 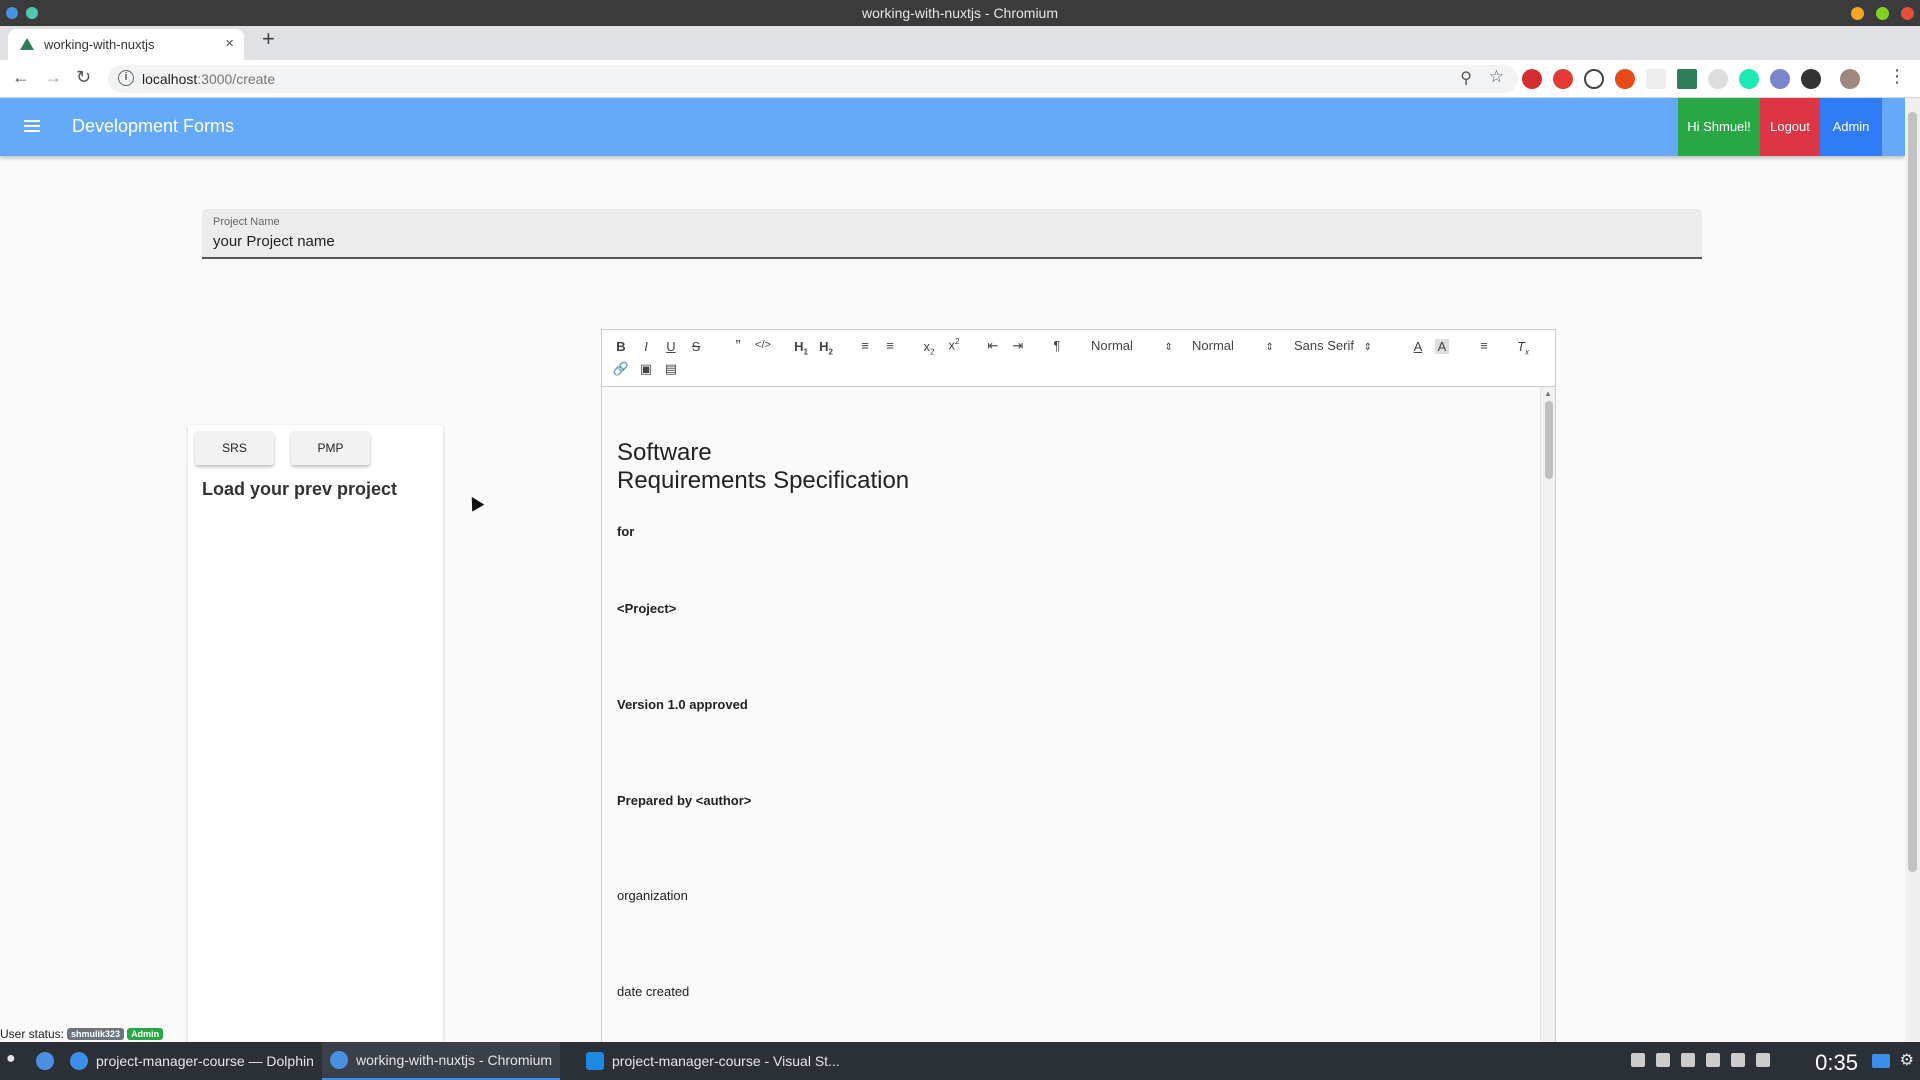 What do you see at coordinates (126, 78) in the screenshot?
I see `site-info-icon: i` at bounding box center [126, 78].